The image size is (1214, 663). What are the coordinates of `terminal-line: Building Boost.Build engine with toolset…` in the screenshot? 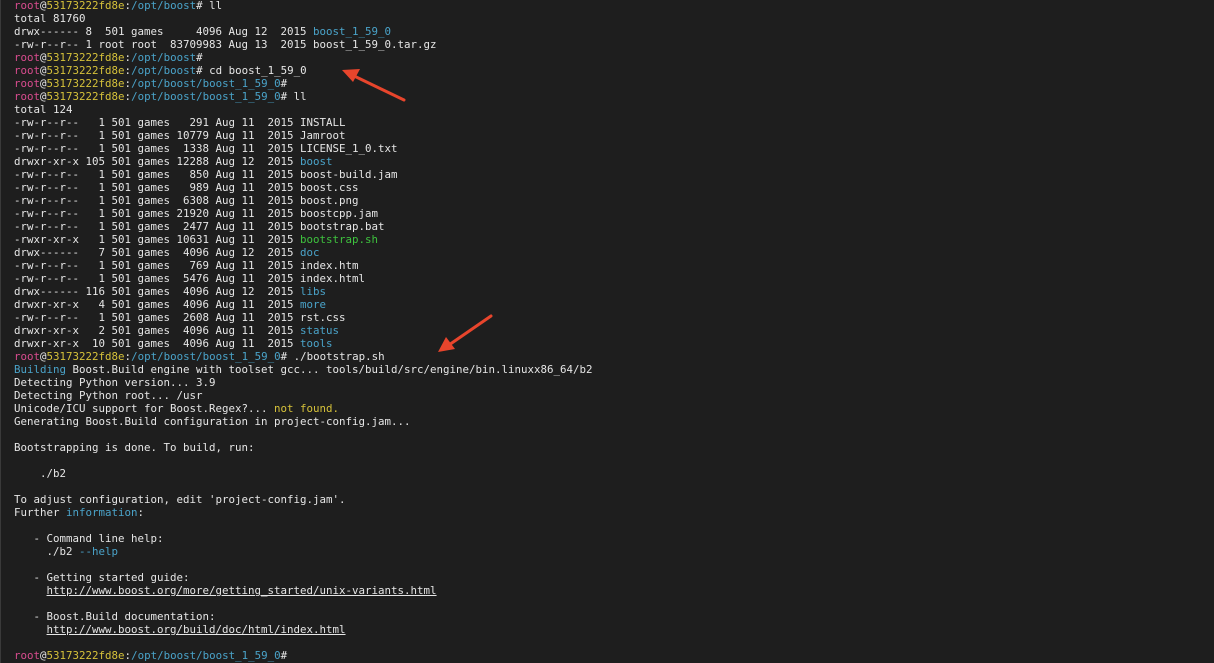 It's located at (614, 369).